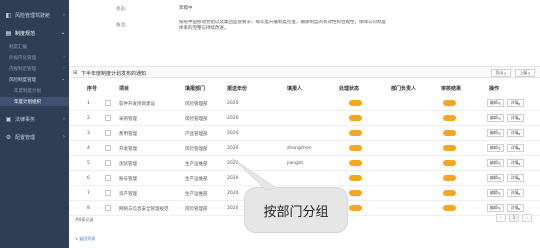 This screenshot has width=540, height=248. Describe the element at coordinates (404, 89) in the screenshot. I see `col-header: 部门负责人` at that location.